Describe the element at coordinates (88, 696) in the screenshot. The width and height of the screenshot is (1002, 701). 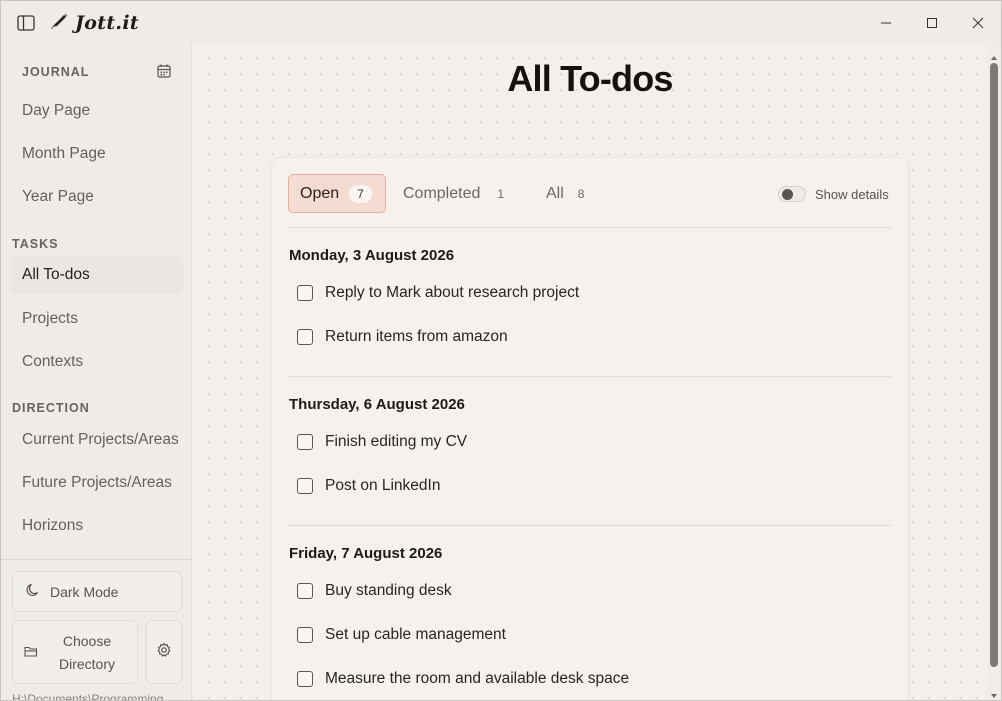
I see `directory-path: H:\Documents\Programming` at that location.